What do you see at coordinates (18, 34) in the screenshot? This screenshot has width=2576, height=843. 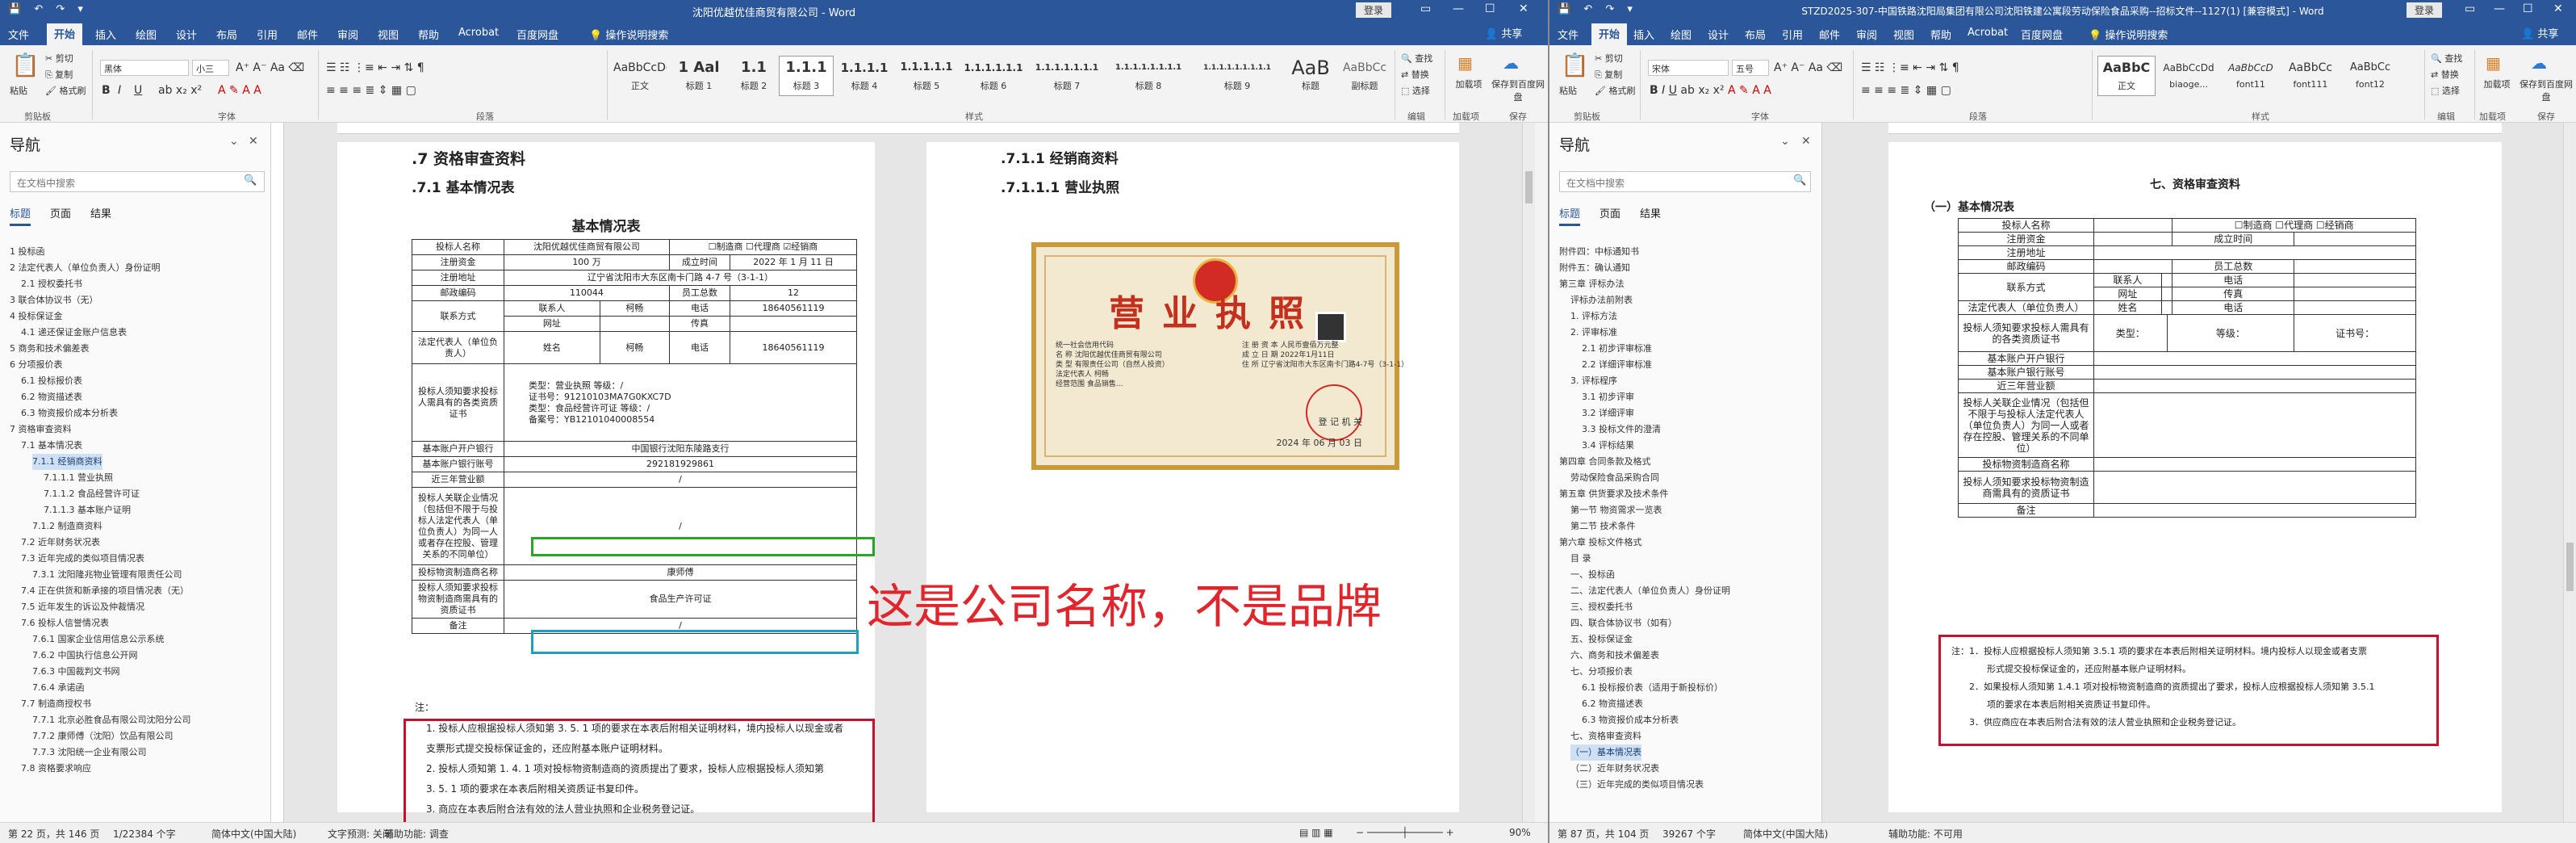 I see `tab-file: 文件` at bounding box center [18, 34].